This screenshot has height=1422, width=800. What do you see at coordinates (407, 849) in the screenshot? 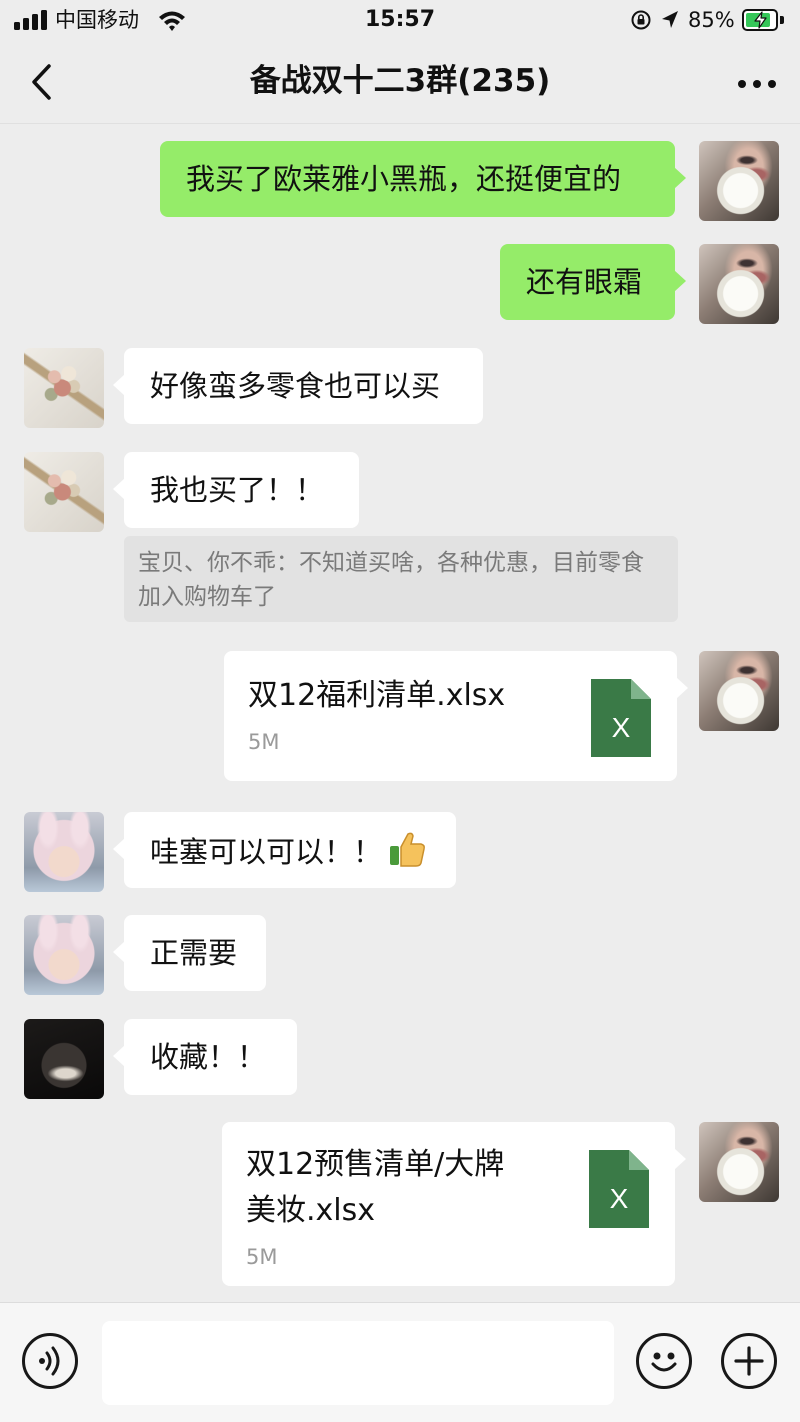
I see `thumbs-up-icon` at bounding box center [407, 849].